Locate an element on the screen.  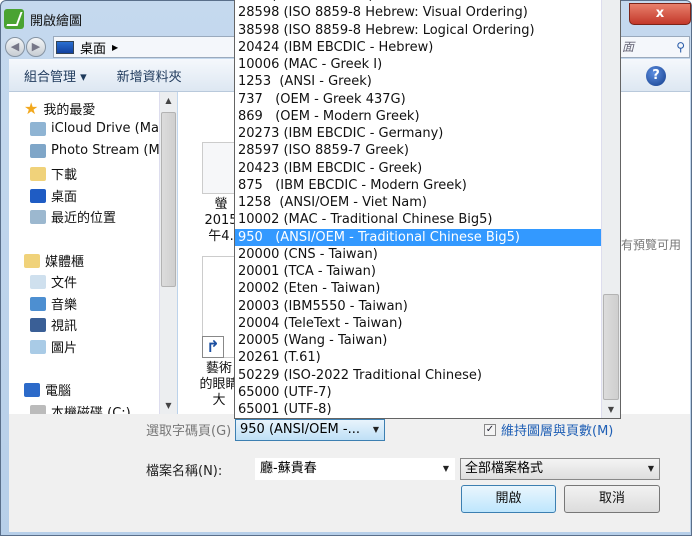
nav-item-downloads: 下載 is located at coordinates (53, 173).